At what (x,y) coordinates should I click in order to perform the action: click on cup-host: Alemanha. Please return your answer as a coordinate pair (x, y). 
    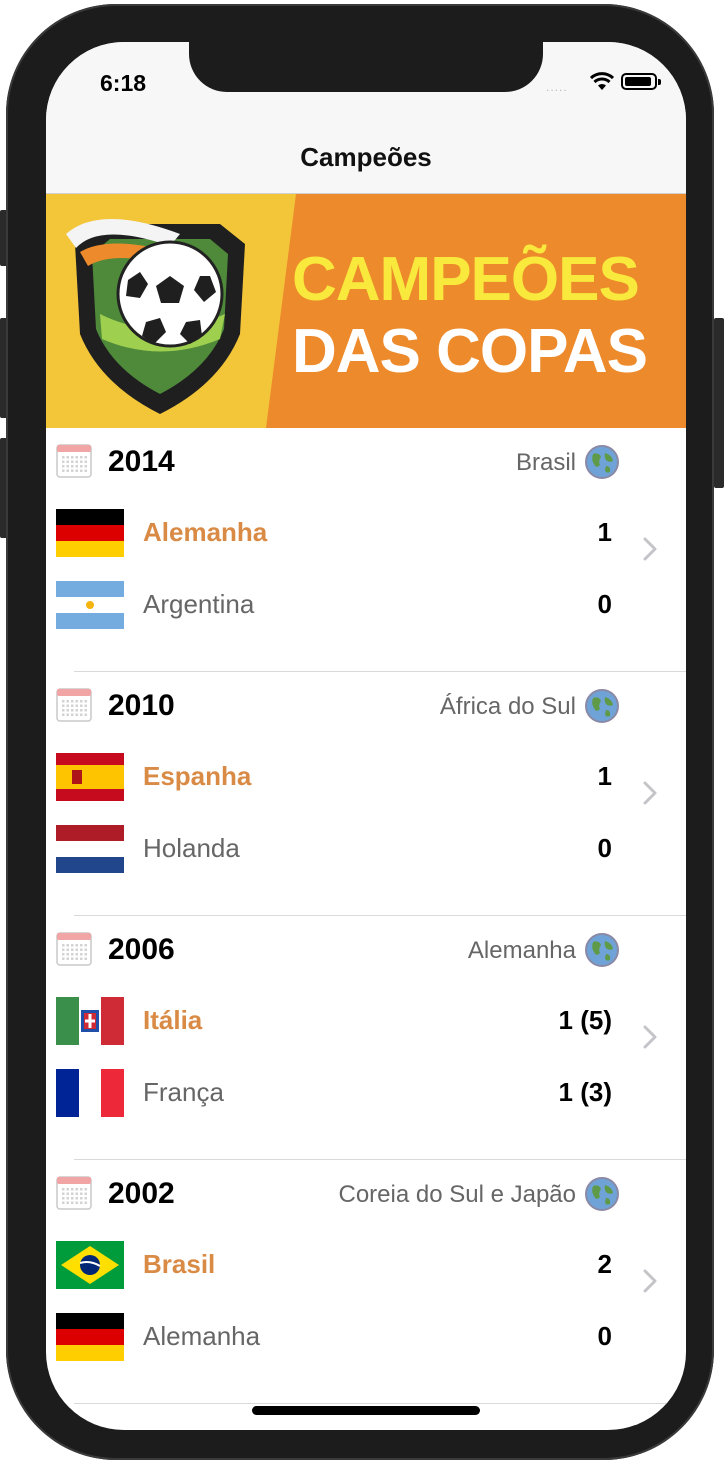
    Looking at the image, I should click on (521, 950).